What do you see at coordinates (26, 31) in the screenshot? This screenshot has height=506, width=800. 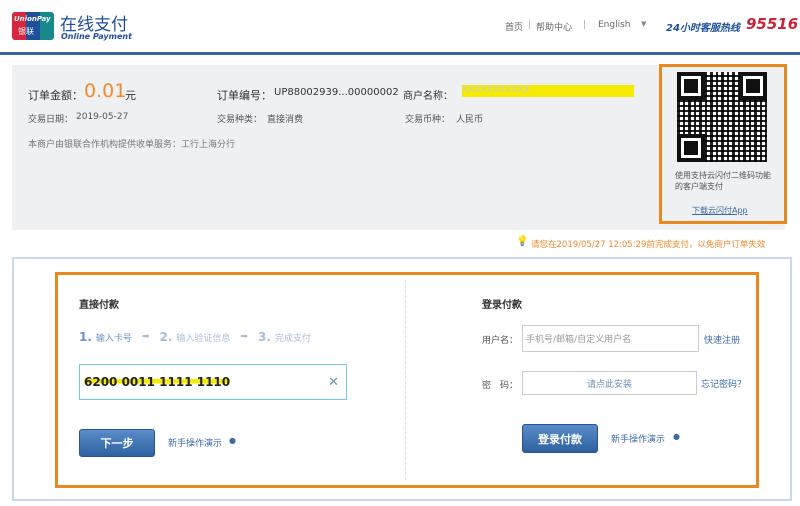 I see `logo-text-cn: 银联` at bounding box center [26, 31].